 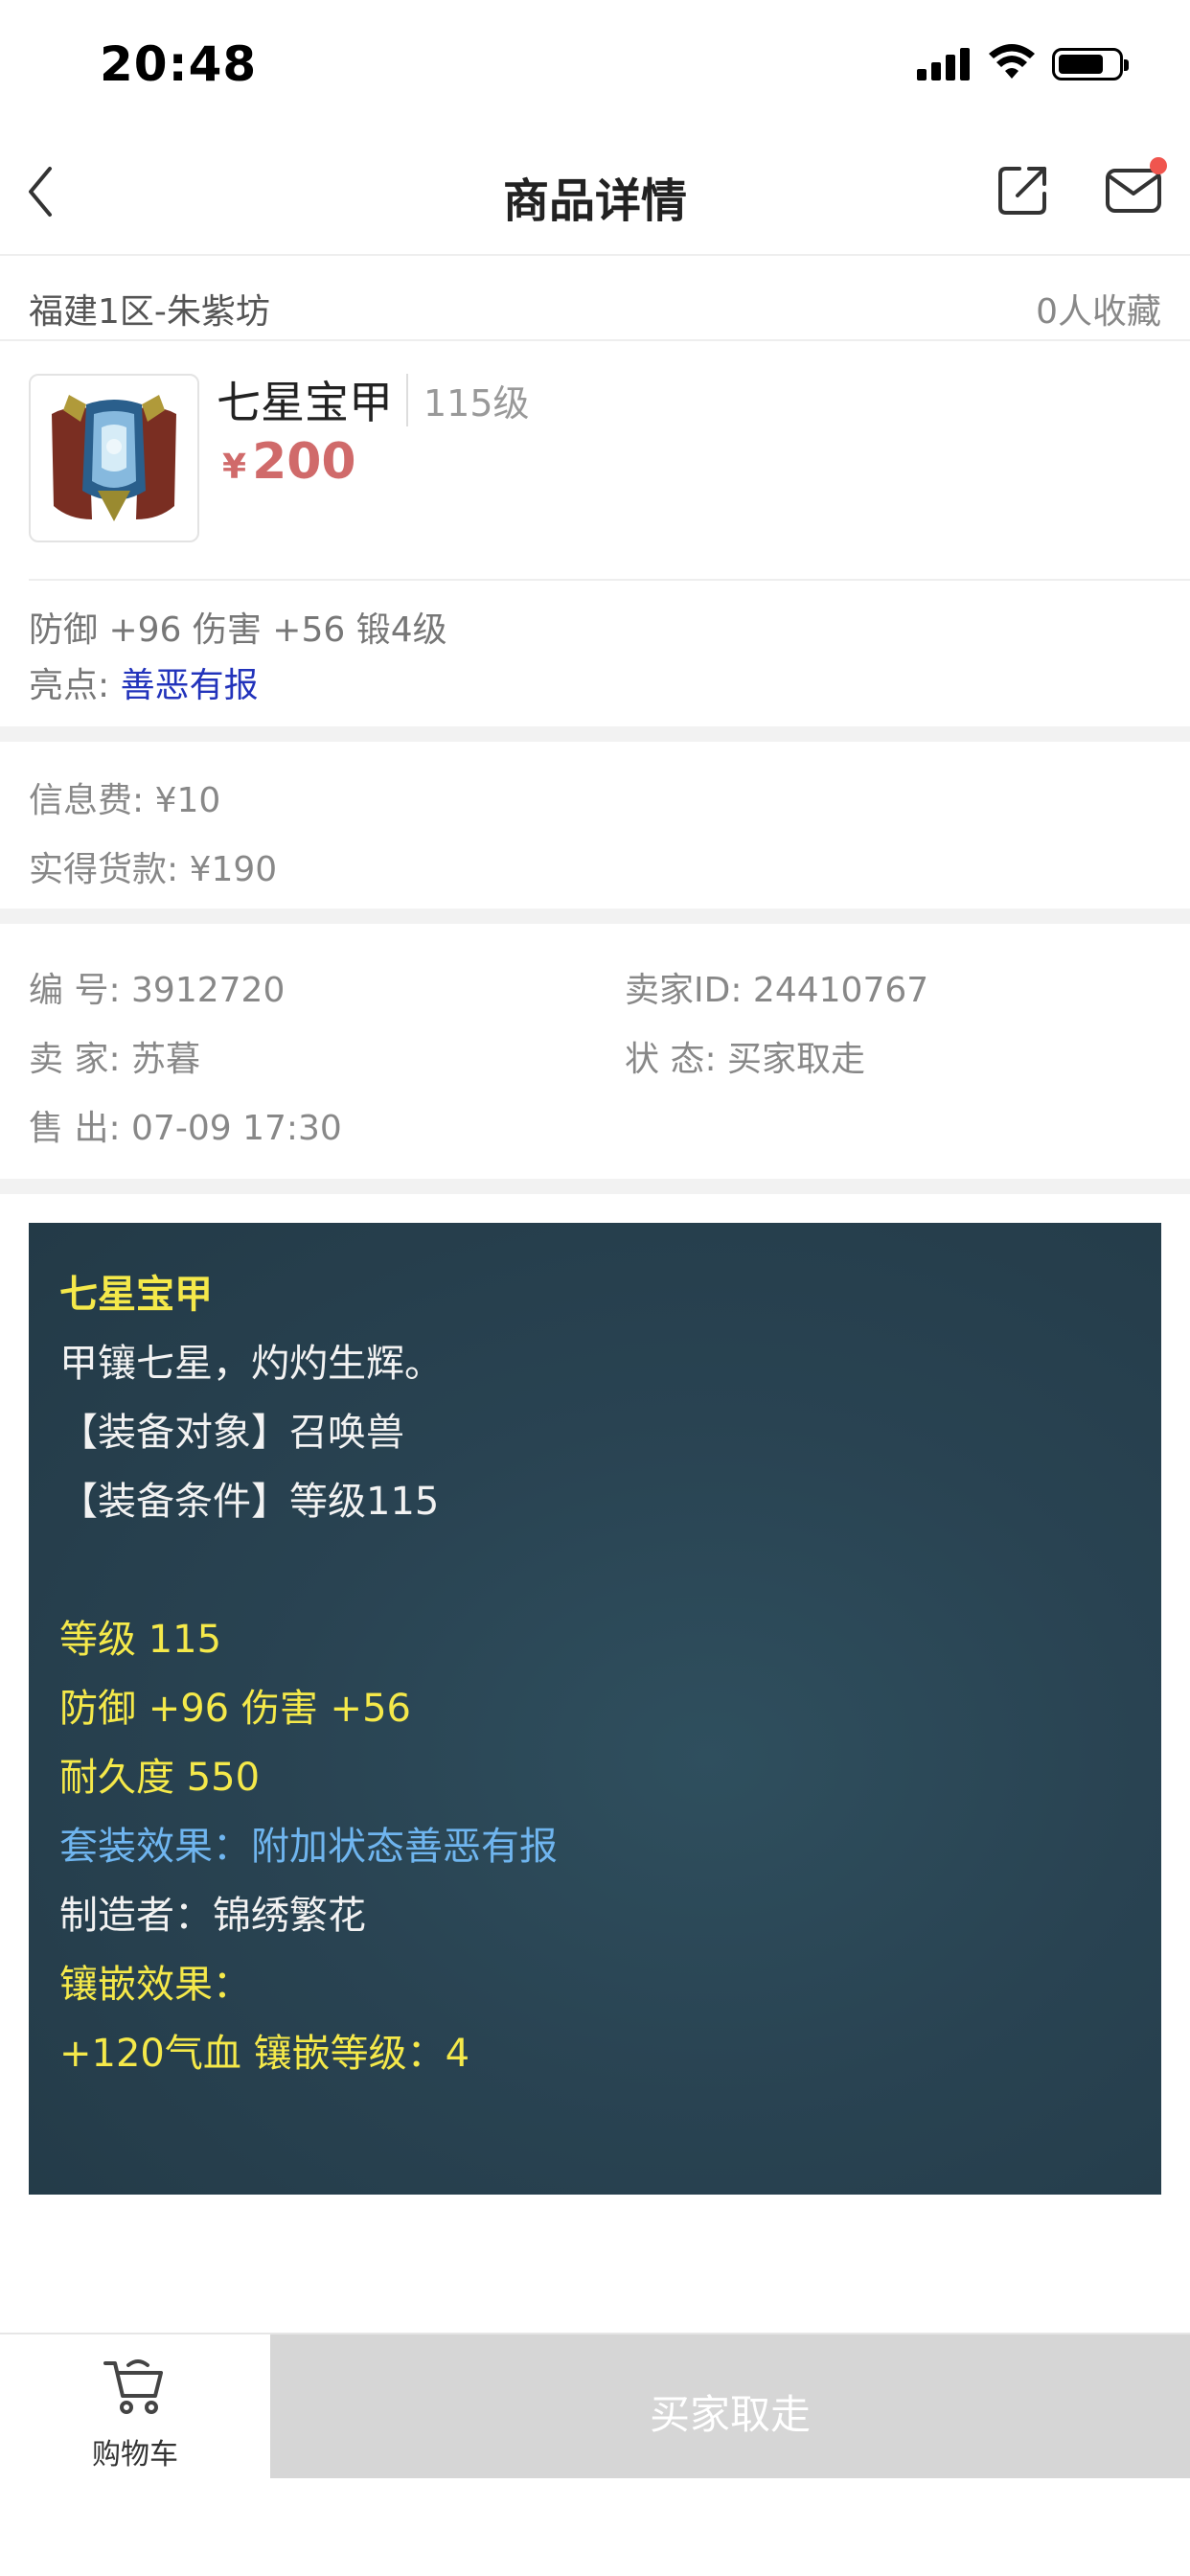 What do you see at coordinates (730, 2414) in the screenshot?
I see `buyer-collected-label: 买家取走` at bounding box center [730, 2414].